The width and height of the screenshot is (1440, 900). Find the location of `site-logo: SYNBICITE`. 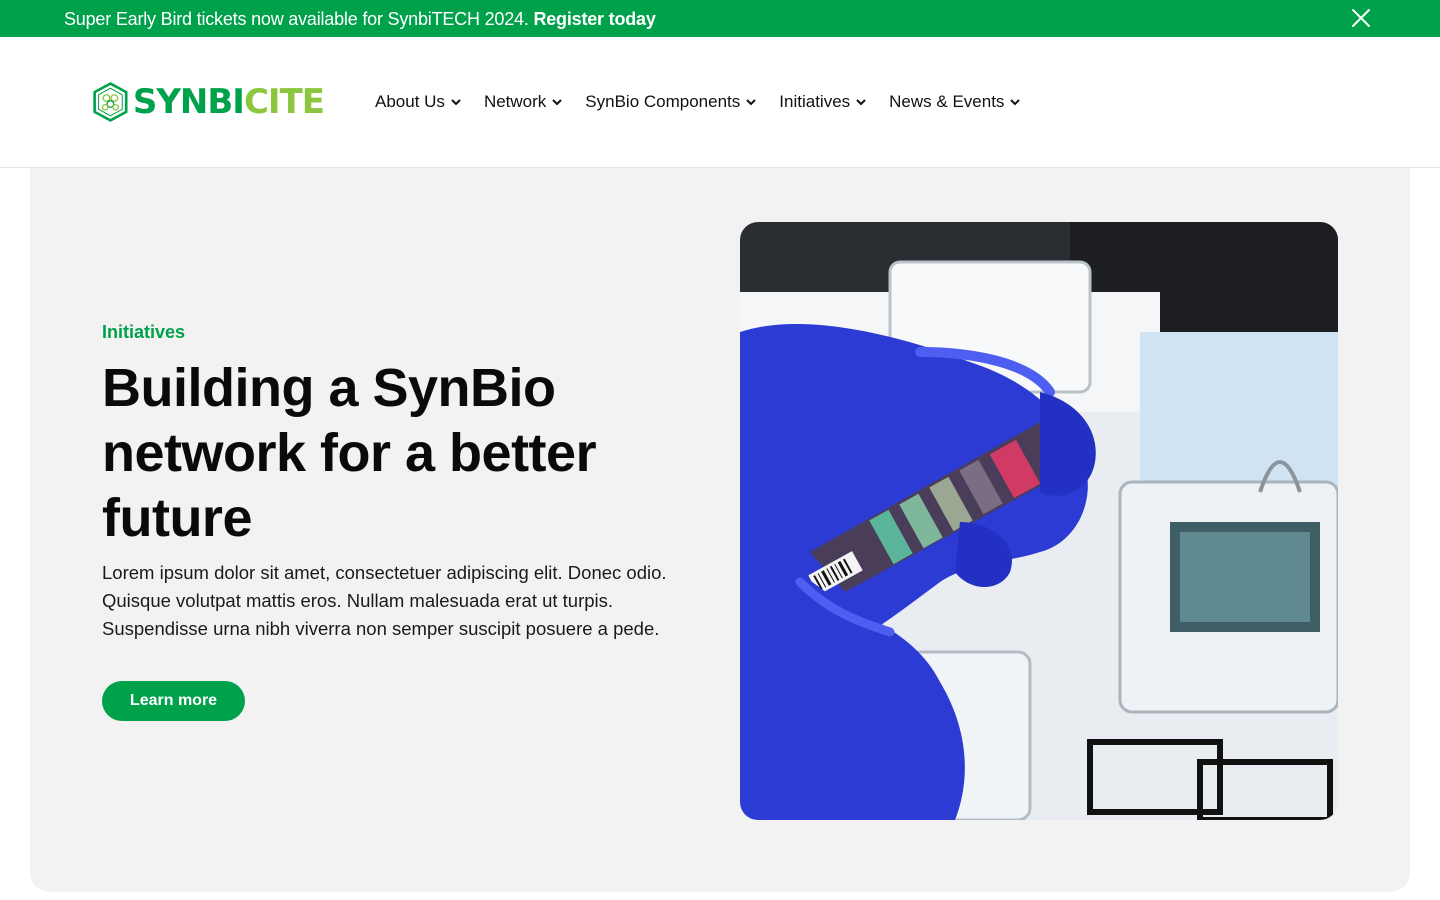

site-logo: SYNBICITE is located at coordinates (208, 102).